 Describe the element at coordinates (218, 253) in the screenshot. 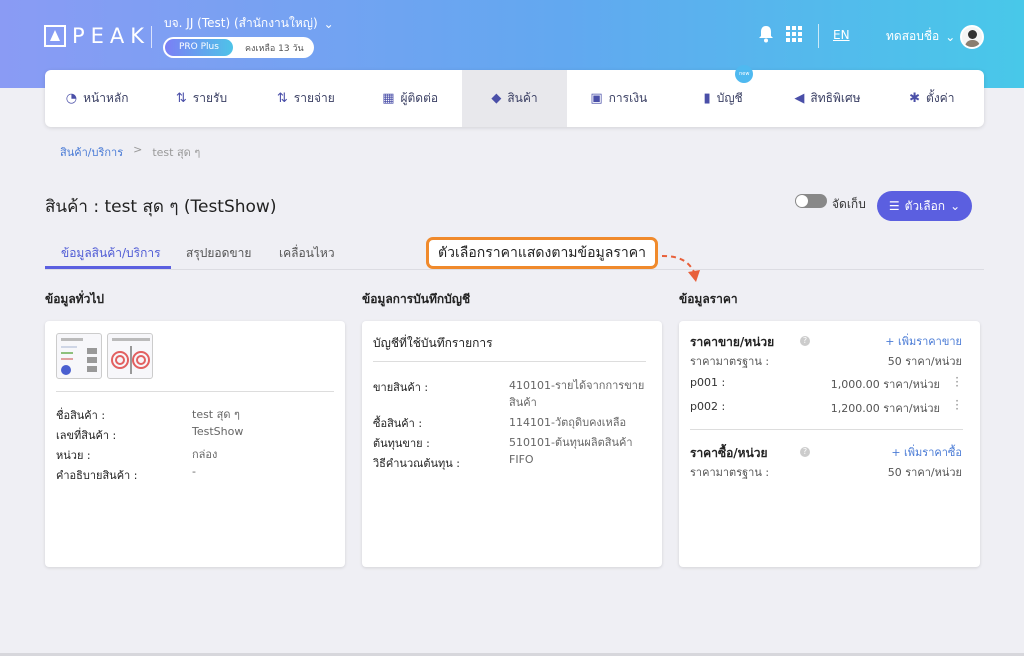

I see `tab-sales-summary: สรุปยอดขาย` at that location.